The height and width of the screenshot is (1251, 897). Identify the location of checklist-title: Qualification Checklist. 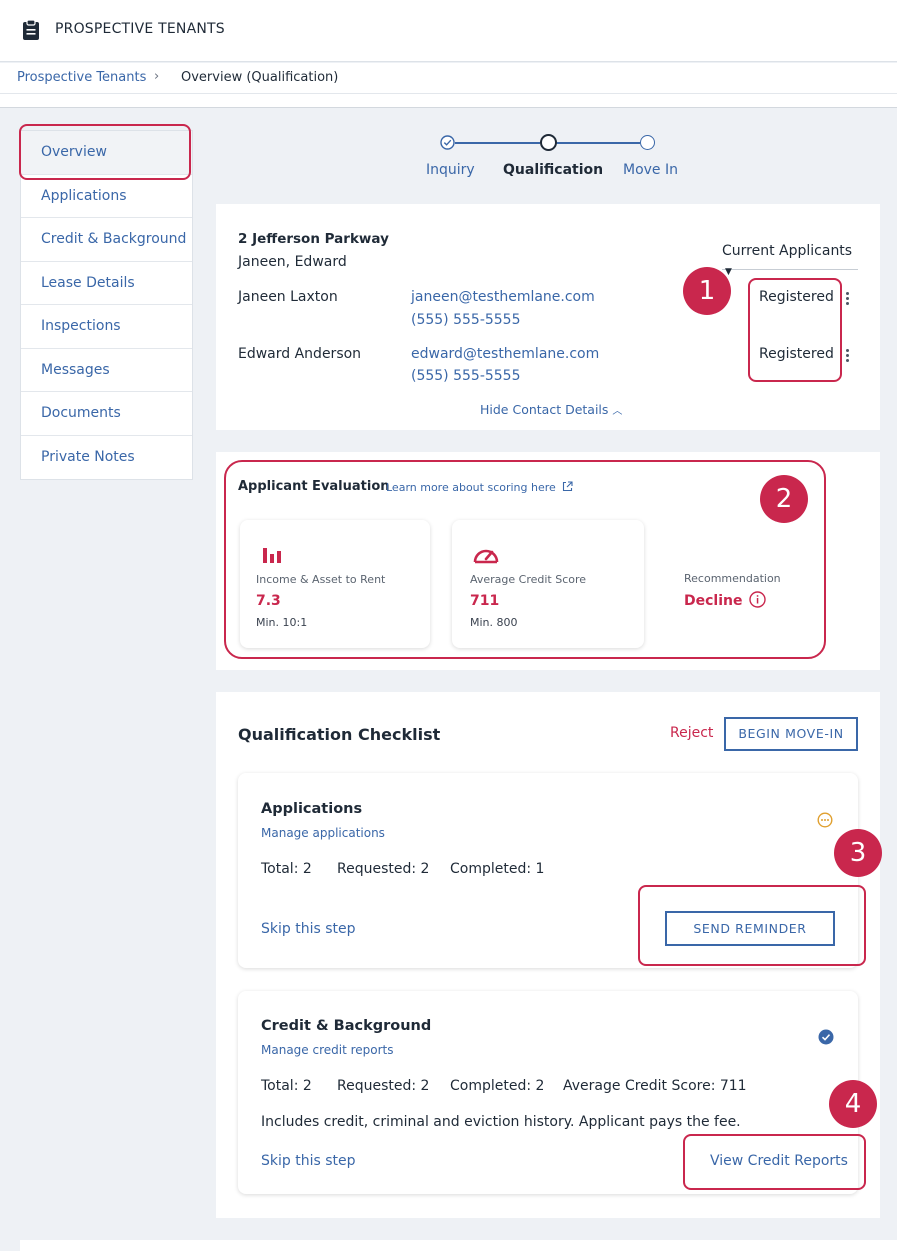
(339, 734).